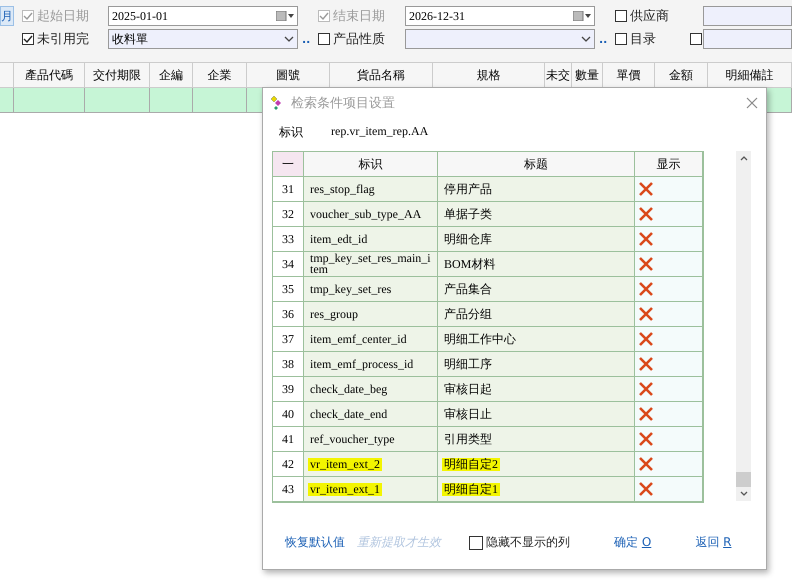  I want to click on reset-link: 恢复默认值, so click(315, 542).